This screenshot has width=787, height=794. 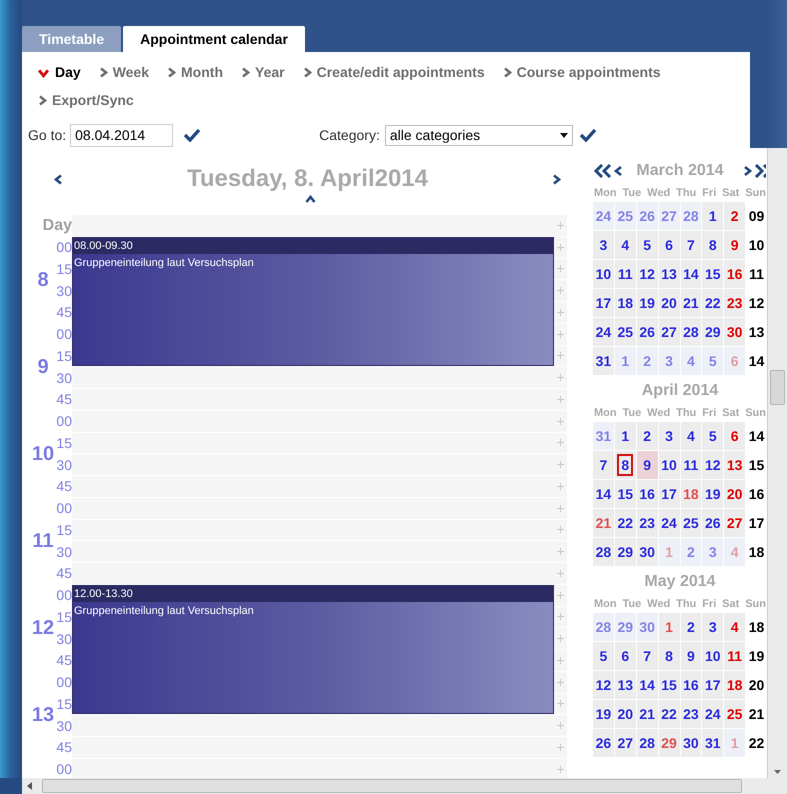 What do you see at coordinates (214, 39) in the screenshot?
I see `tab: Appointment calendar` at bounding box center [214, 39].